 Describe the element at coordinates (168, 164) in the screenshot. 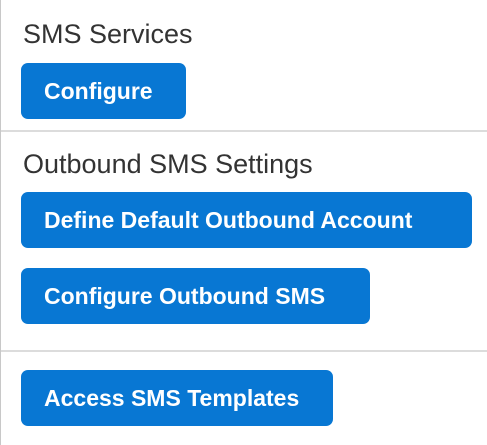

I see `outbound-sms-settings-heading: Outbound SMS Settings` at that location.